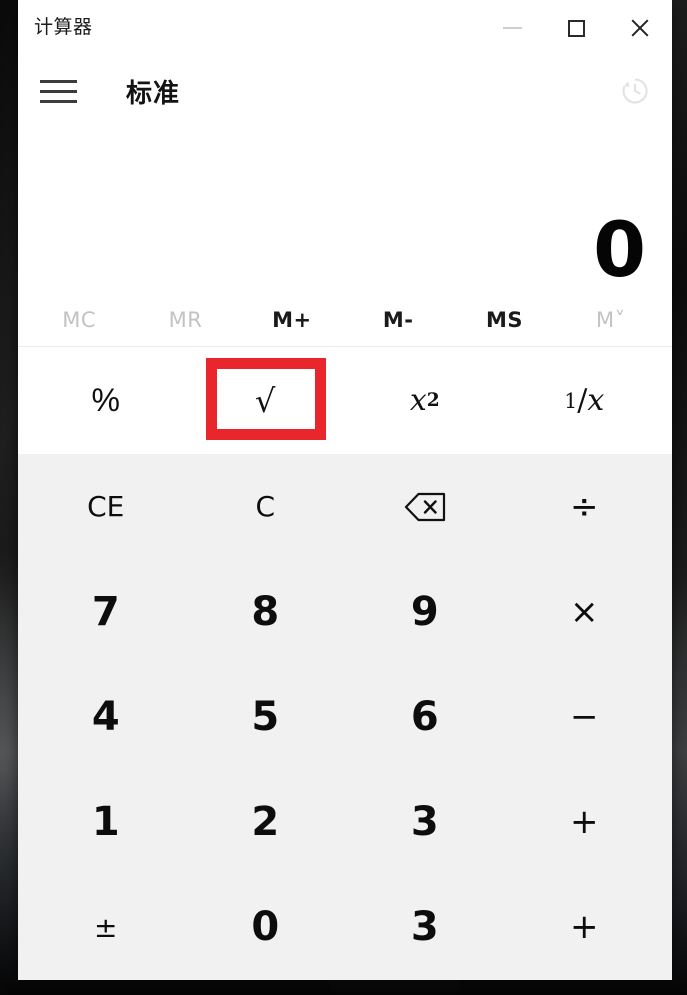 This screenshot has height=995, width=687. Describe the element at coordinates (106, 822) in the screenshot. I see `digit-1-button: 1` at that location.